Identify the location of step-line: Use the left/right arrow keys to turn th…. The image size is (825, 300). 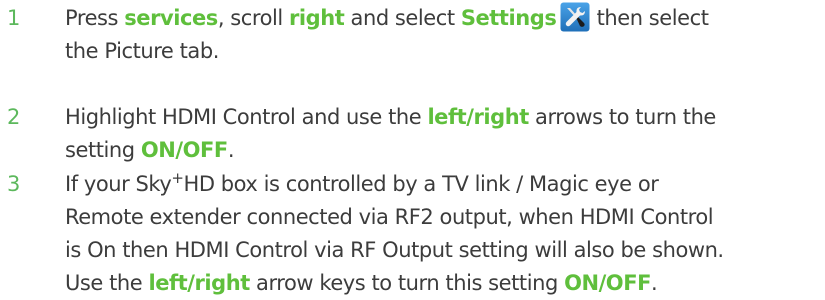
(444, 283).